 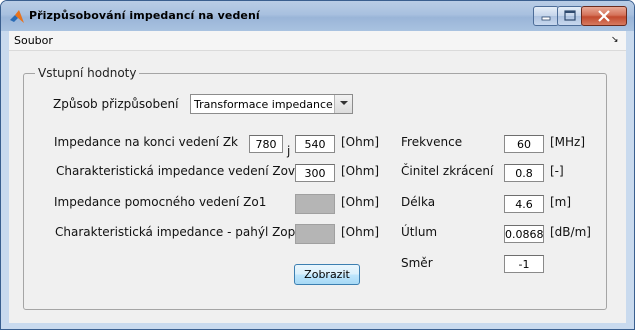 What do you see at coordinates (524, 204) in the screenshot?
I see `length-input: 4.6` at bounding box center [524, 204].